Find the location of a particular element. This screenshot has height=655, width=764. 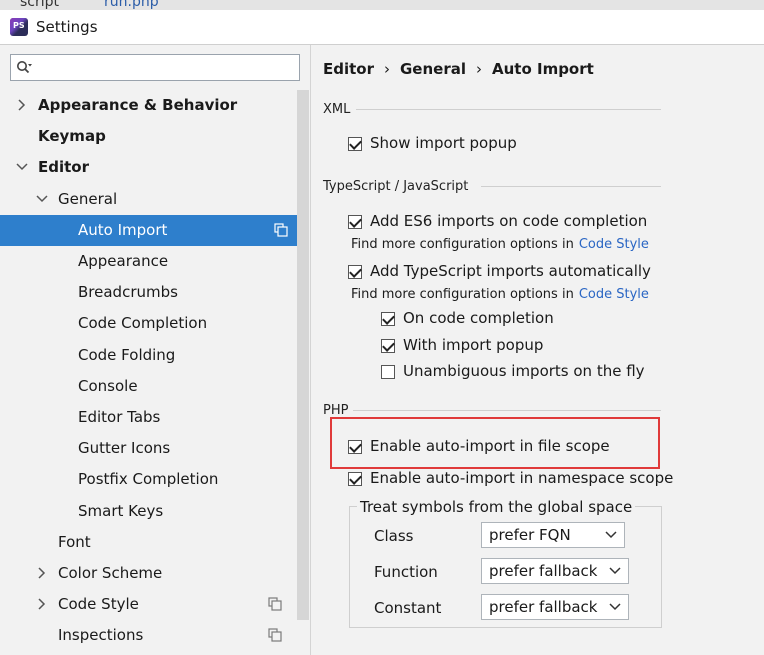

tree-item-editor: Editor is located at coordinates (148, 167).